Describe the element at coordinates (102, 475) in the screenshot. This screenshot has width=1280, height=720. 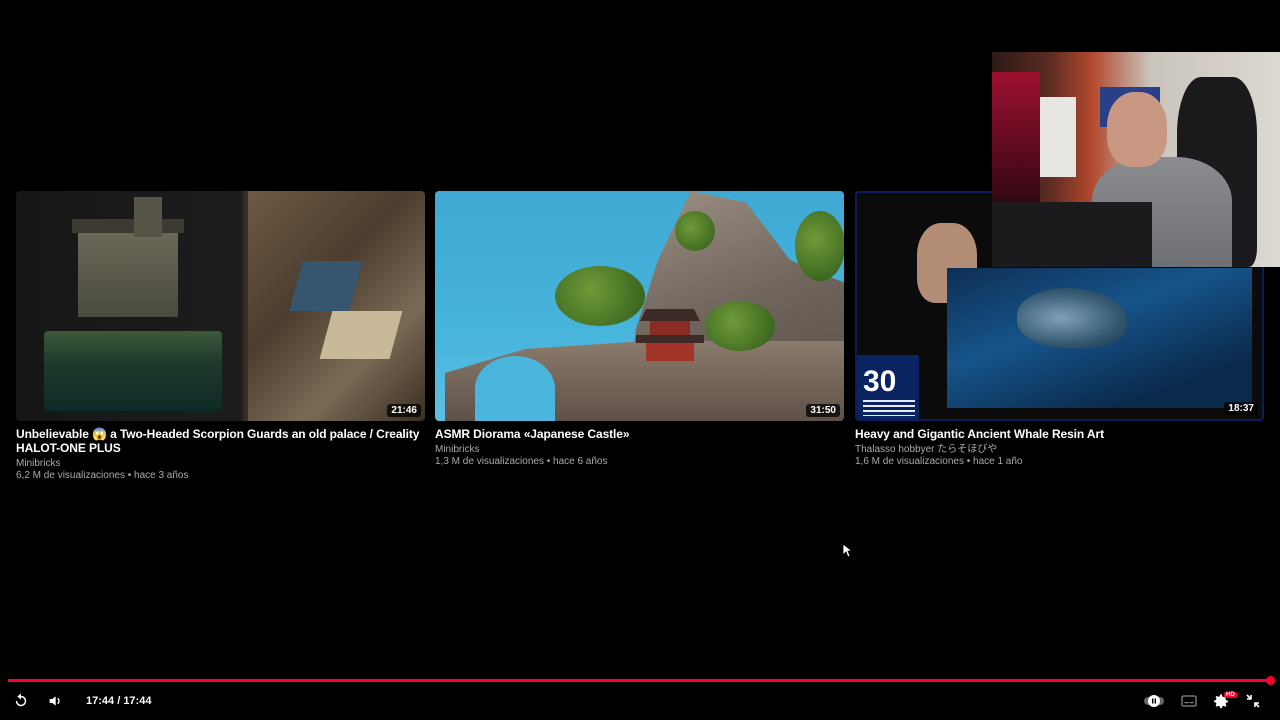
I see `video-meta: 6,2 M de visualizaciones • hace 3 años` at that location.